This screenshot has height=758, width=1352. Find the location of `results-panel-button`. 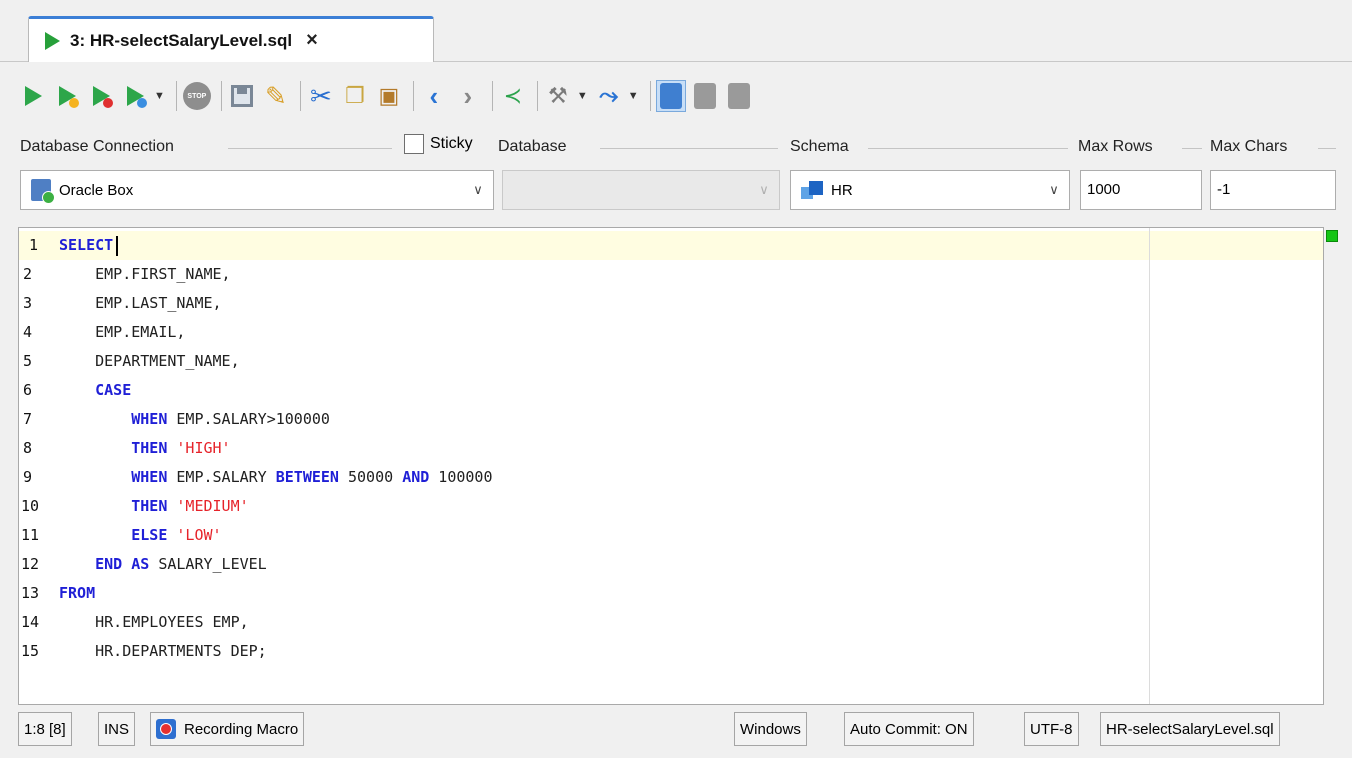

results-panel-button is located at coordinates (670, 96).